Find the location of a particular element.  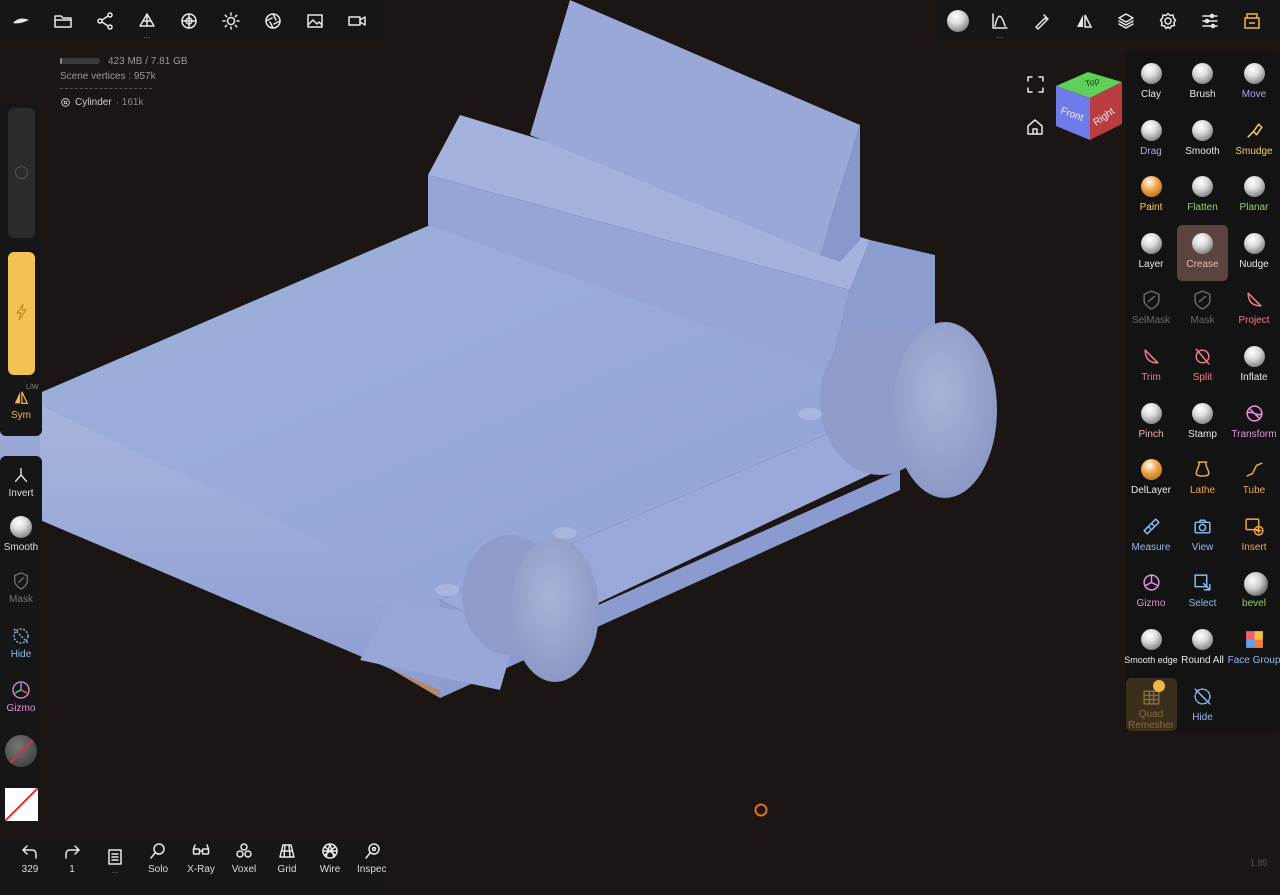

dellayer-label: DelLayer is located at coordinates (1151, 491).